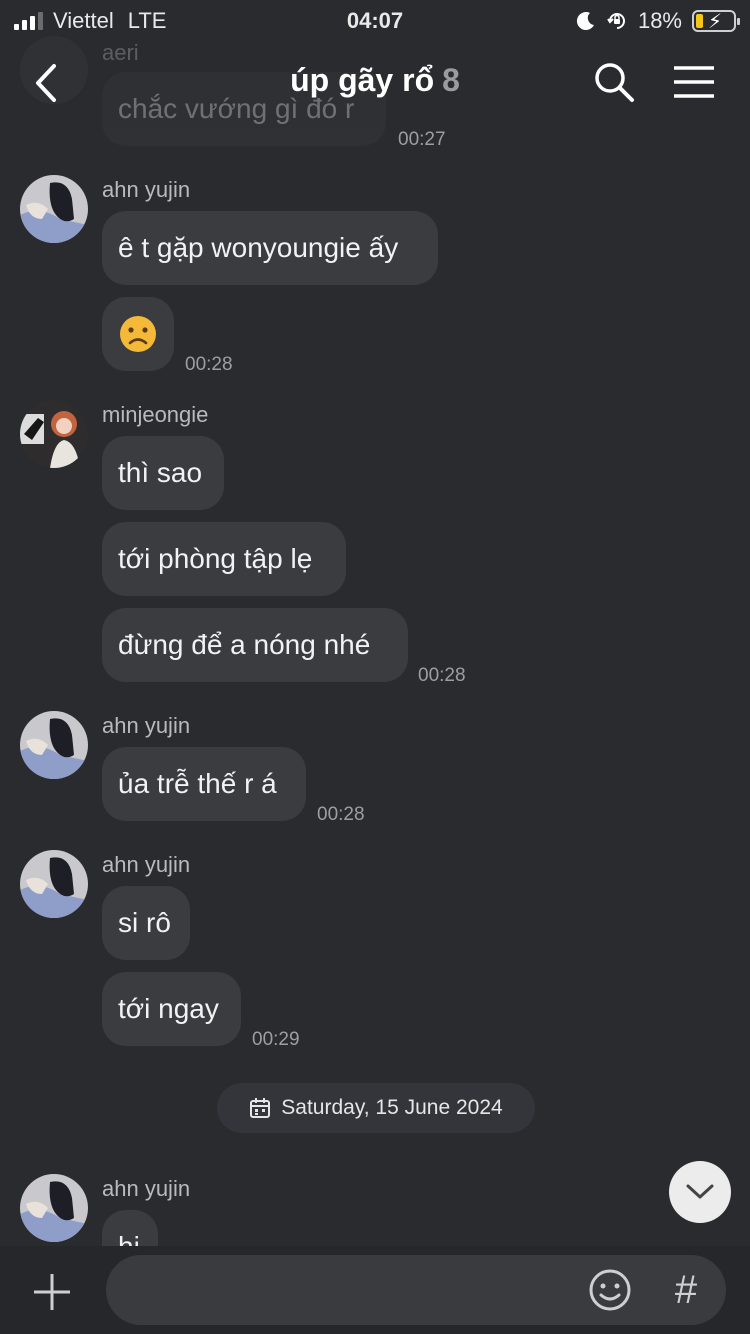 The height and width of the screenshot is (1334, 750). I want to click on message-bubble: tới phòng tập lẹ, so click(224, 559).